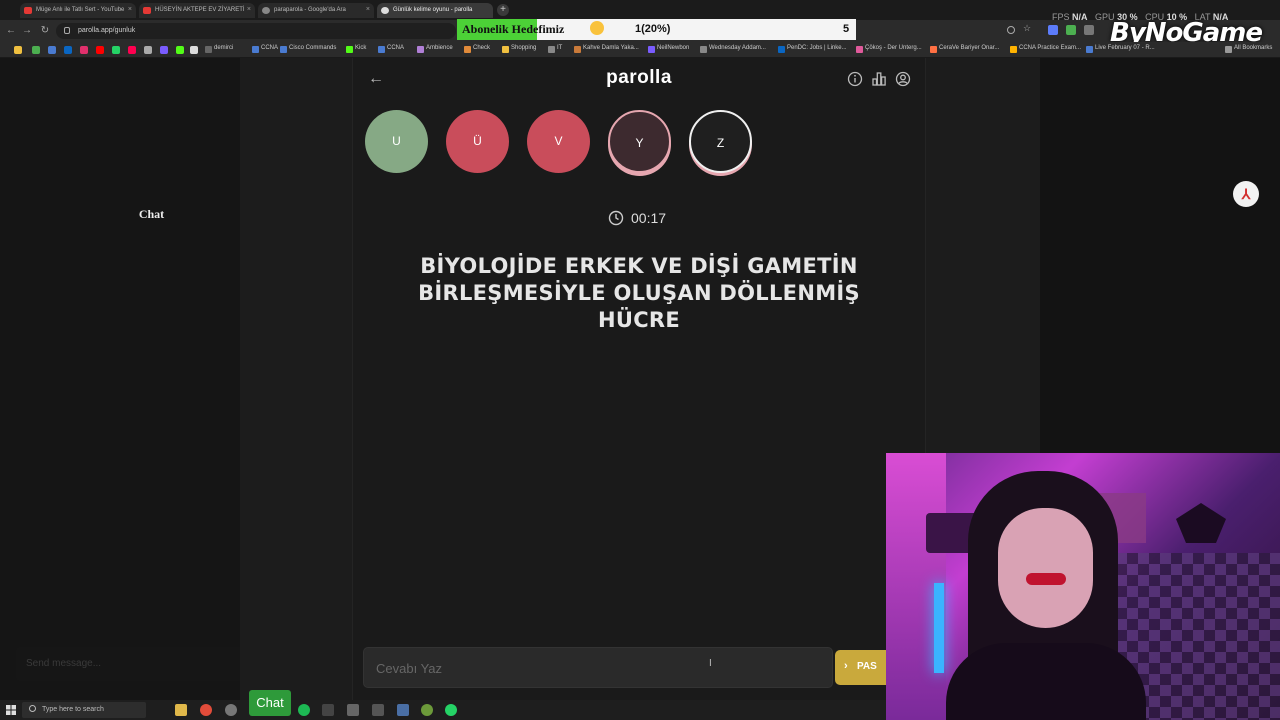 This screenshot has width=1280, height=720. I want to click on bookmark-item: NeilNewbon, so click(669, 49).